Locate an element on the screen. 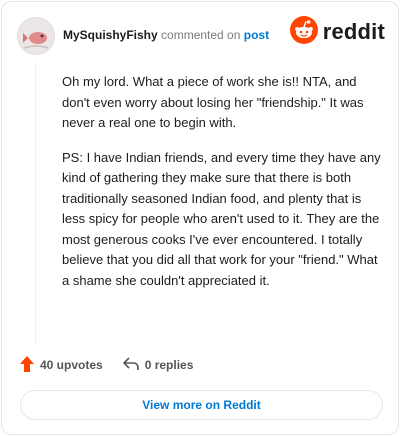 Image resolution: width=400 pixels, height=436 pixels. reddit-logo: reddit is located at coordinates (337, 32).